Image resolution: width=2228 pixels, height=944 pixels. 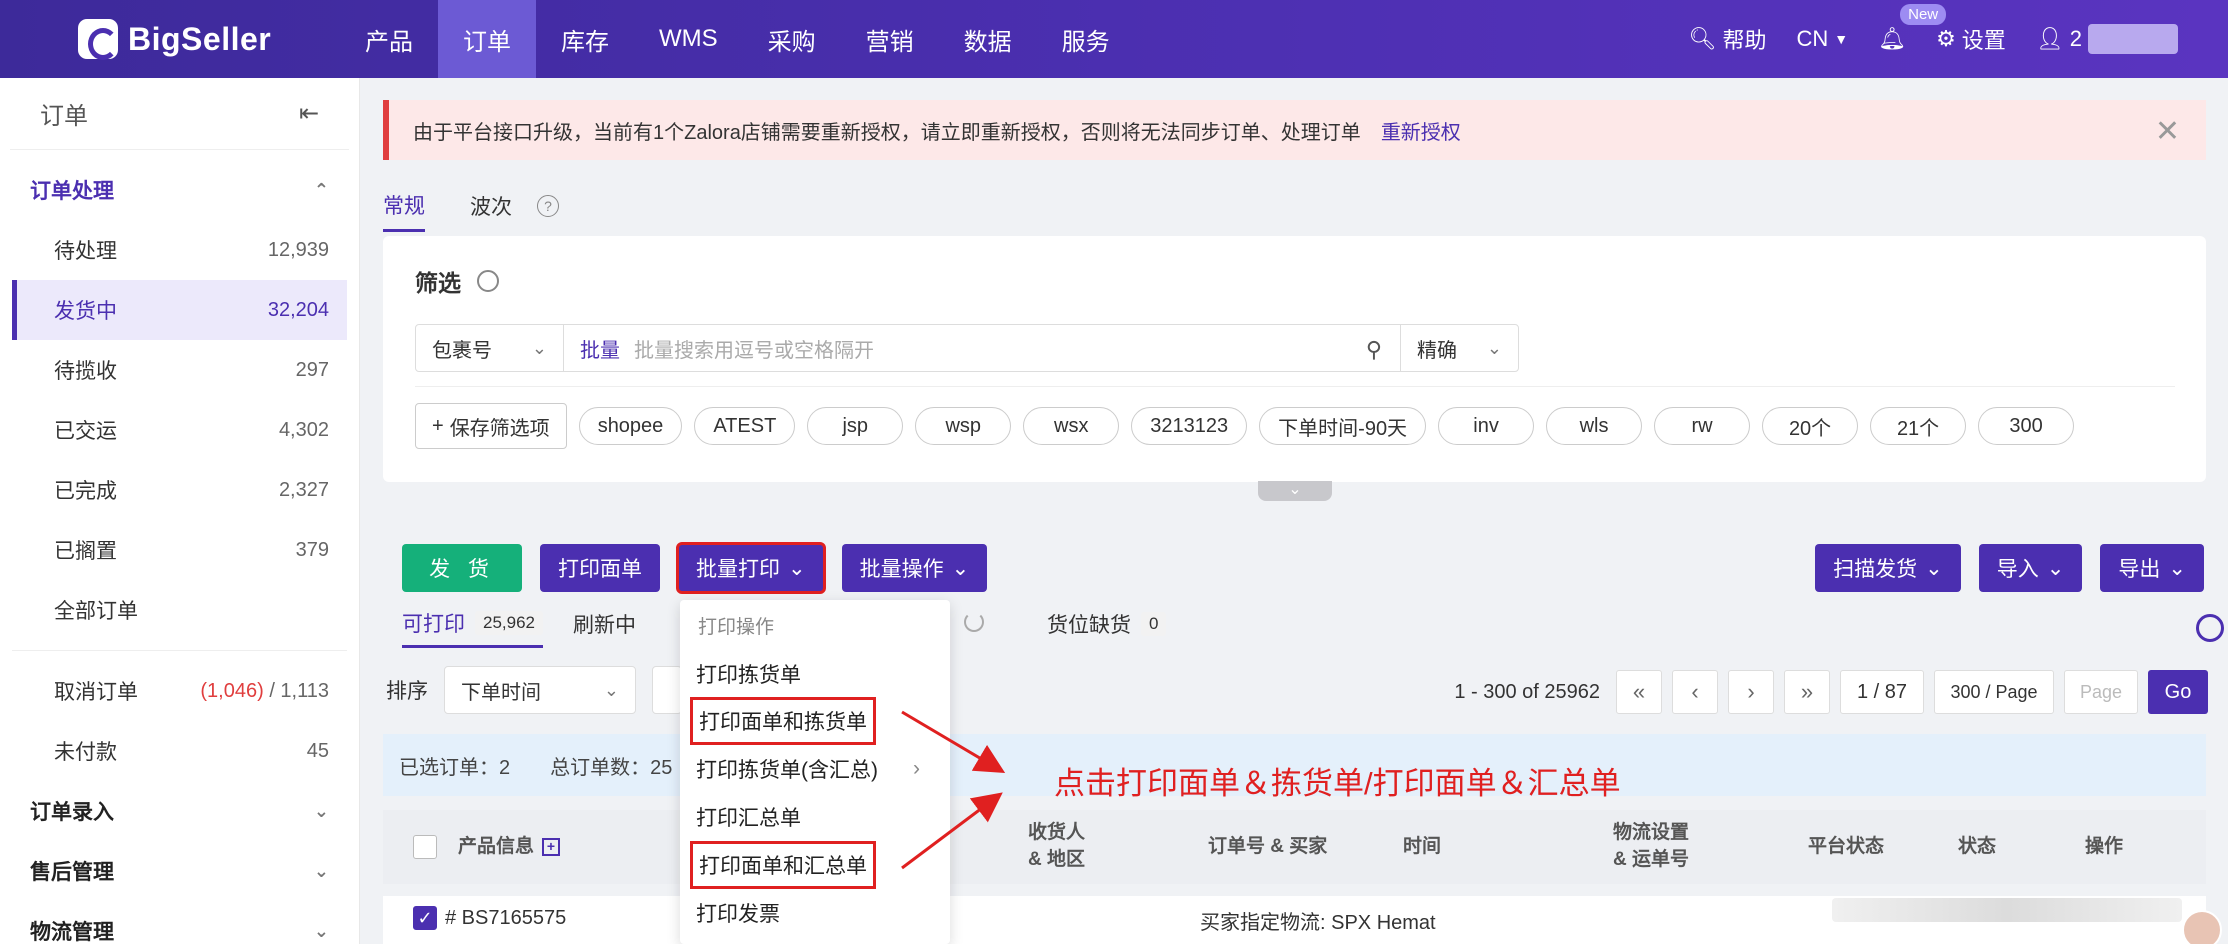 I want to click on nav-item-wms: WMS, so click(x=688, y=39).